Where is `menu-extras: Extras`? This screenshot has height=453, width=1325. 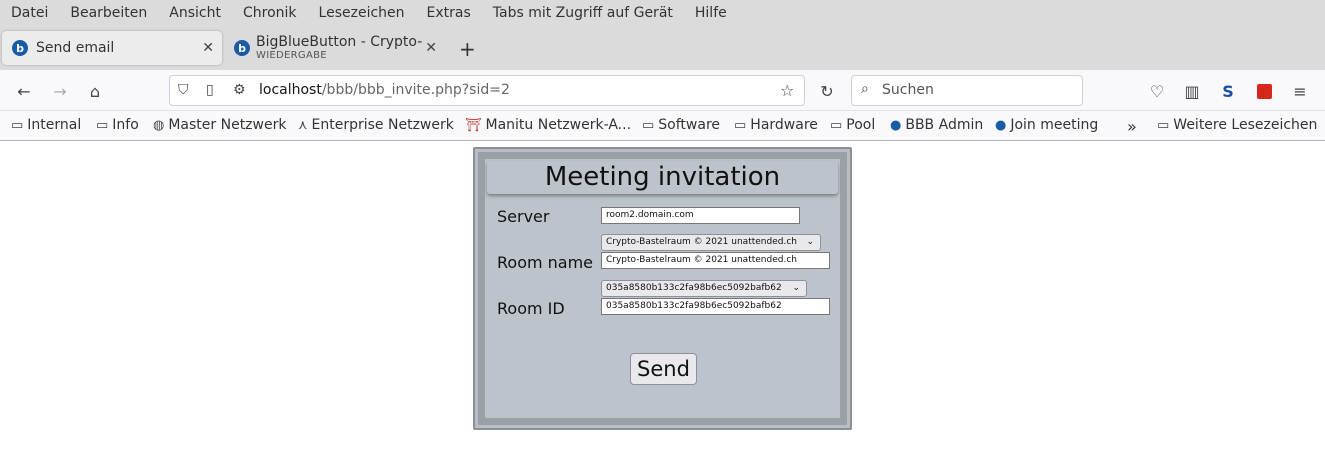 menu-extras: Extras is located at coordinates (449, 13).